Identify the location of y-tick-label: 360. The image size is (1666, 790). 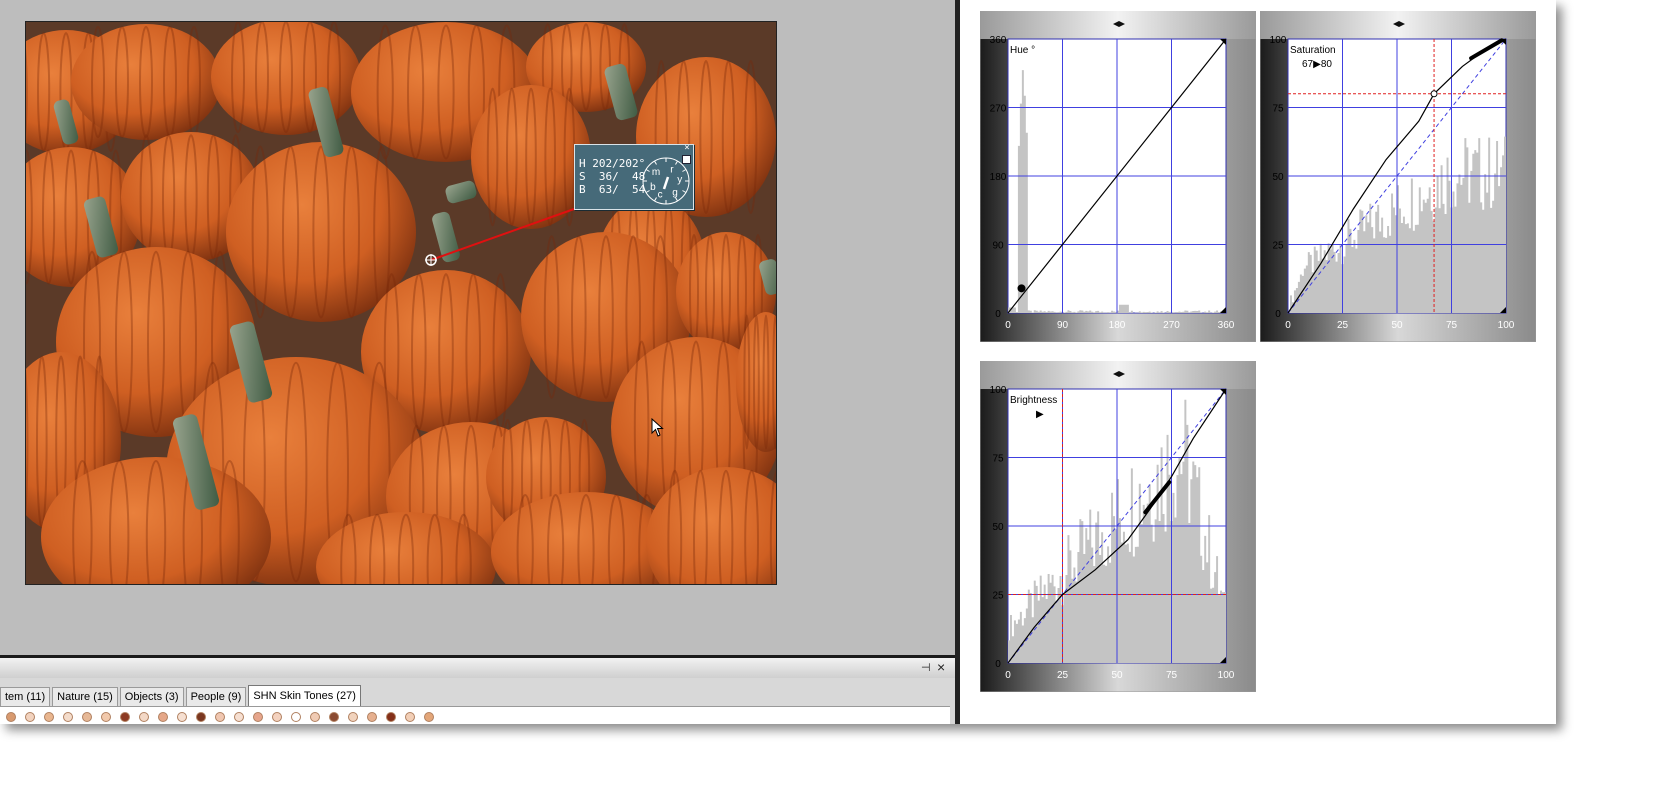
(998, 40).